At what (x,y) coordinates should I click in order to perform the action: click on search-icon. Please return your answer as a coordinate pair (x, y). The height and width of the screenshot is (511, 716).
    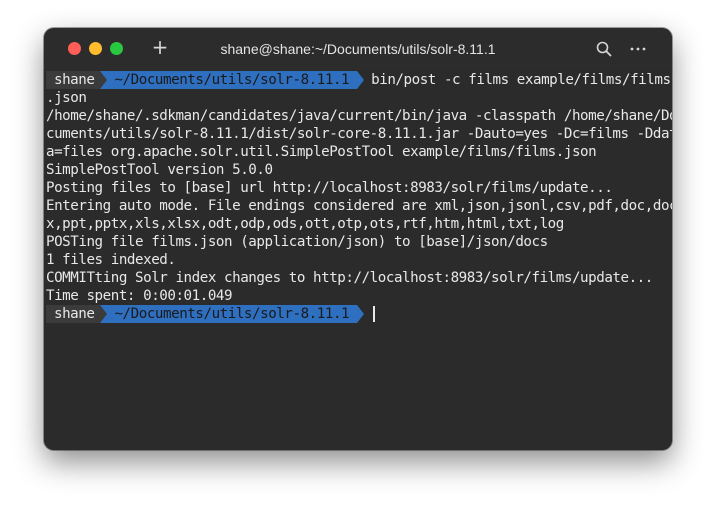
    Looking at the image, I should click on (604, 49).